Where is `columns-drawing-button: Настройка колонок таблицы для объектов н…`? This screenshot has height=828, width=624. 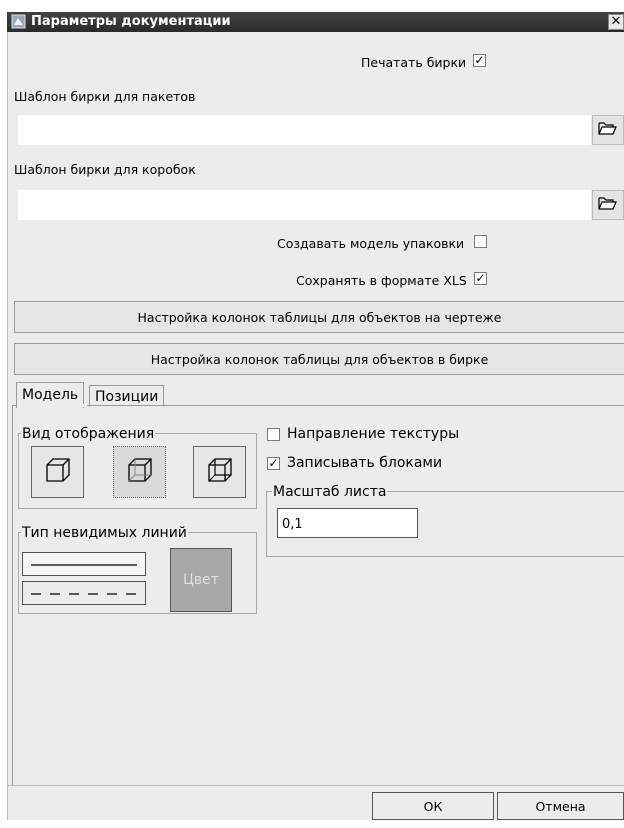
columns-drawing-button: Настройка колонок таблицы для объектов н… is located at coordinates (319, 317).